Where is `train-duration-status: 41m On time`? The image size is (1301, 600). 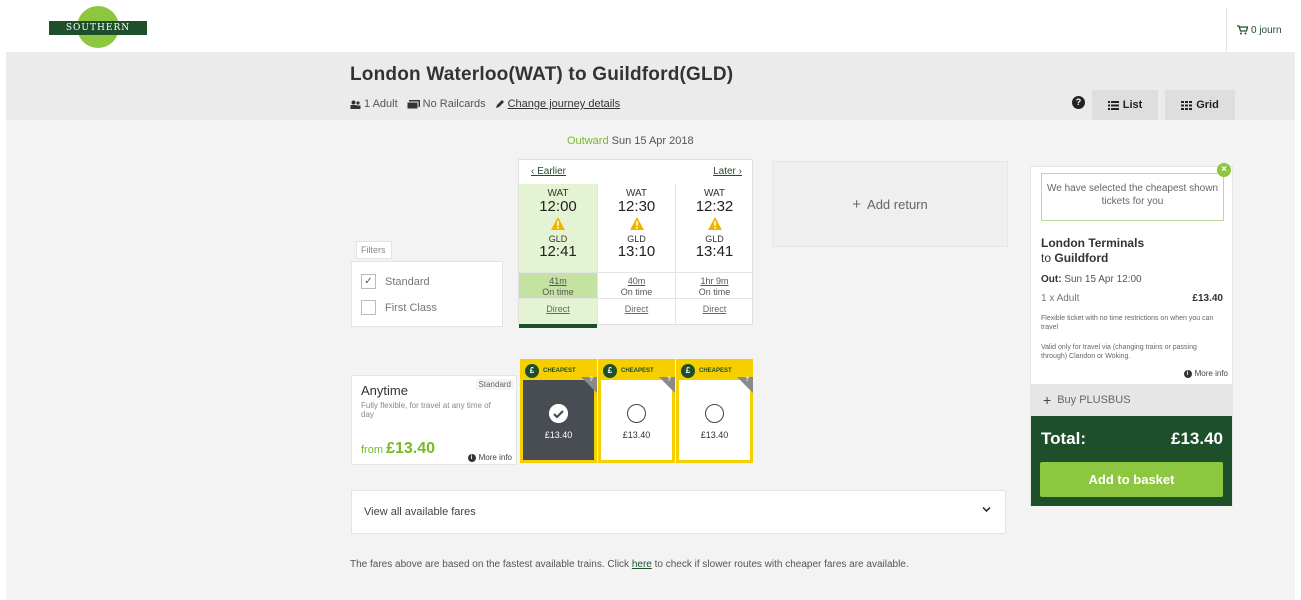 train-duration-status: 41m On time is located at coordinates (558, 285).